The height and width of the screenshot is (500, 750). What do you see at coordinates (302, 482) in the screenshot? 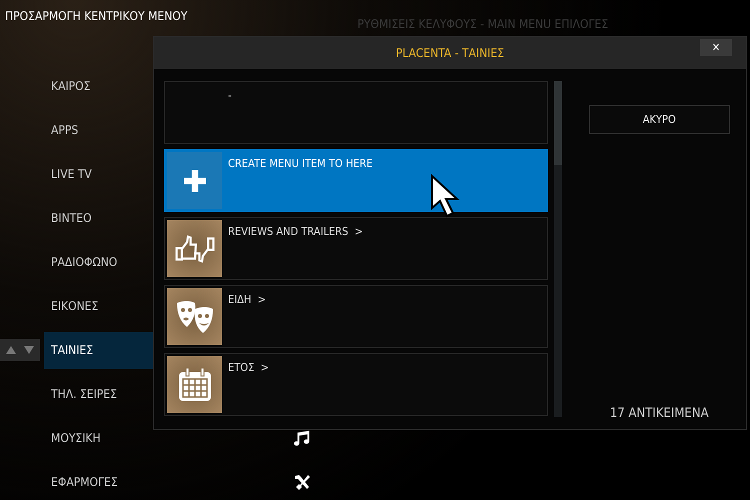
I see `tools-icon` at bounding box center [302, 482].